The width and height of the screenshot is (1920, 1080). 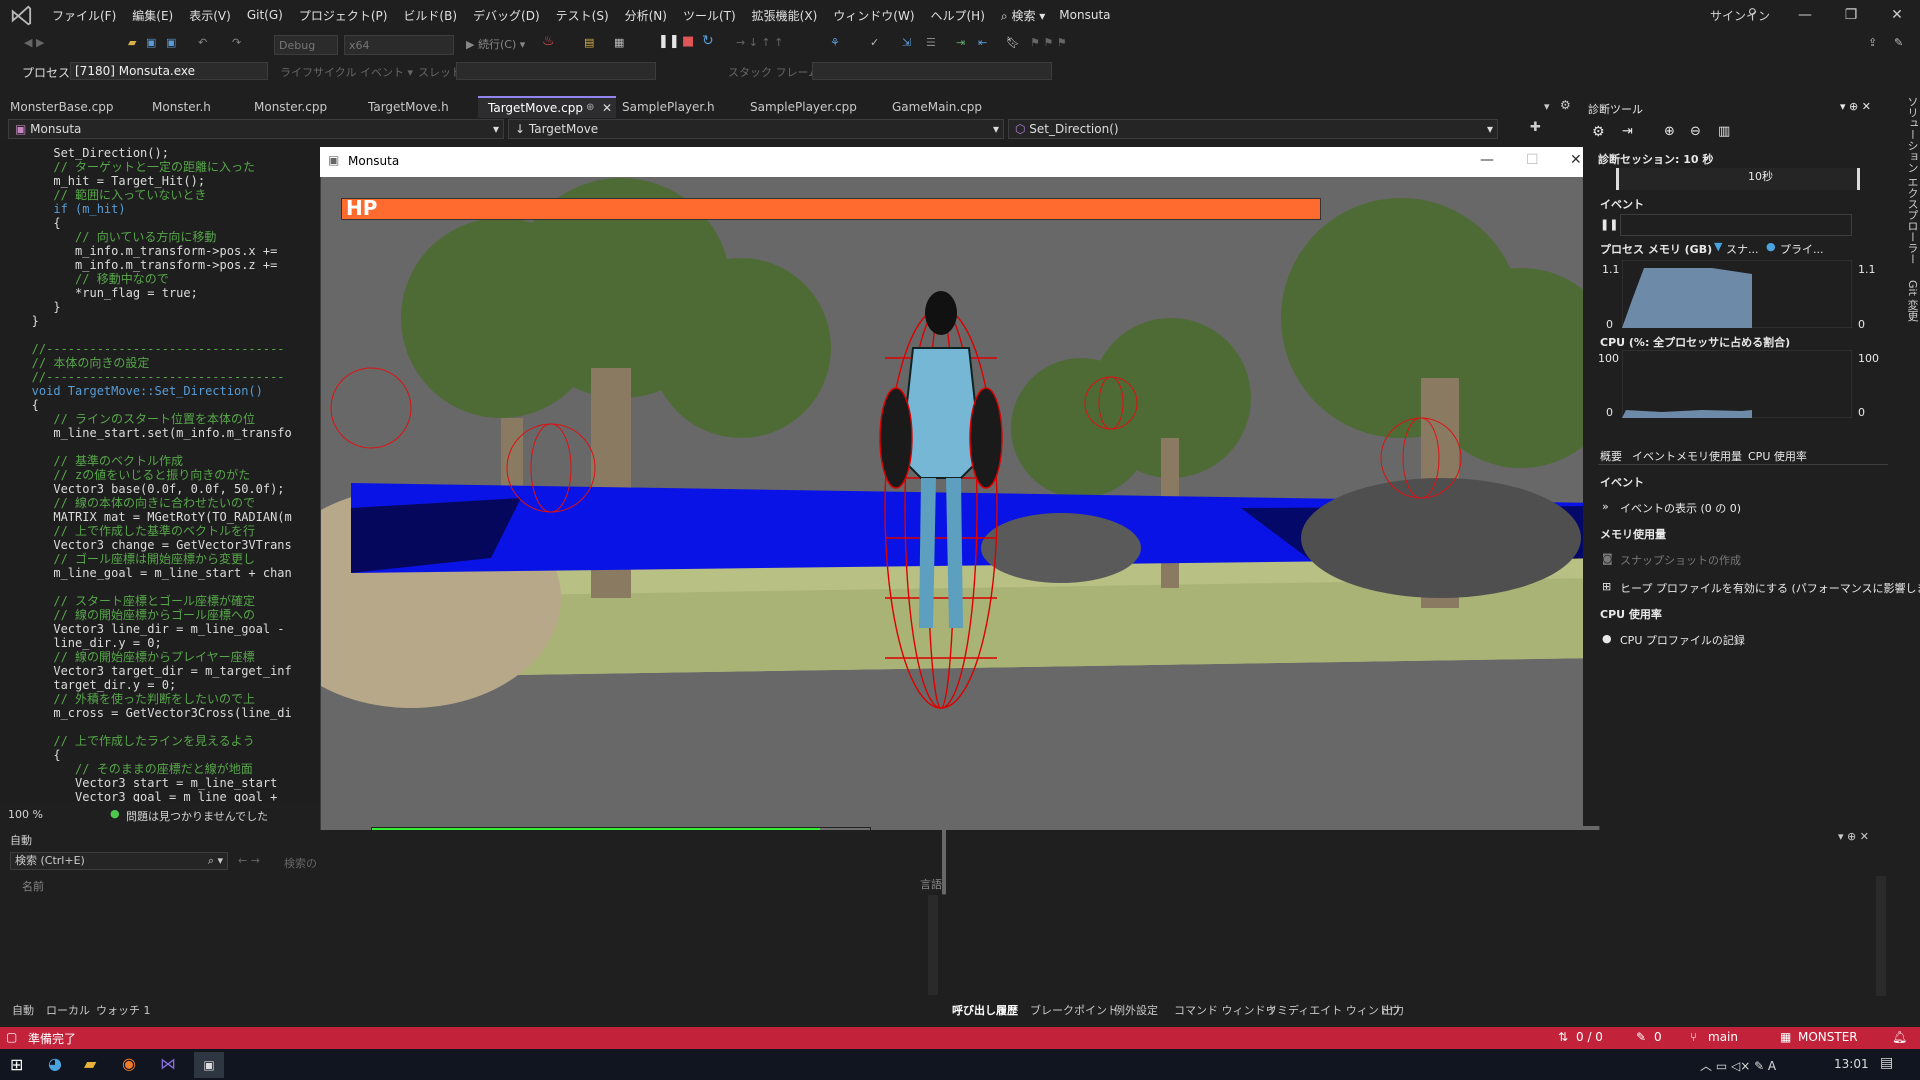 What do you see at coordinates (1770, 588) in the screenshot?
I see `enable-heap-profiling-link: ヒープ プロファイルを有効にする (パフォーマンスに影響しま` at bounding box center [1770, 588].